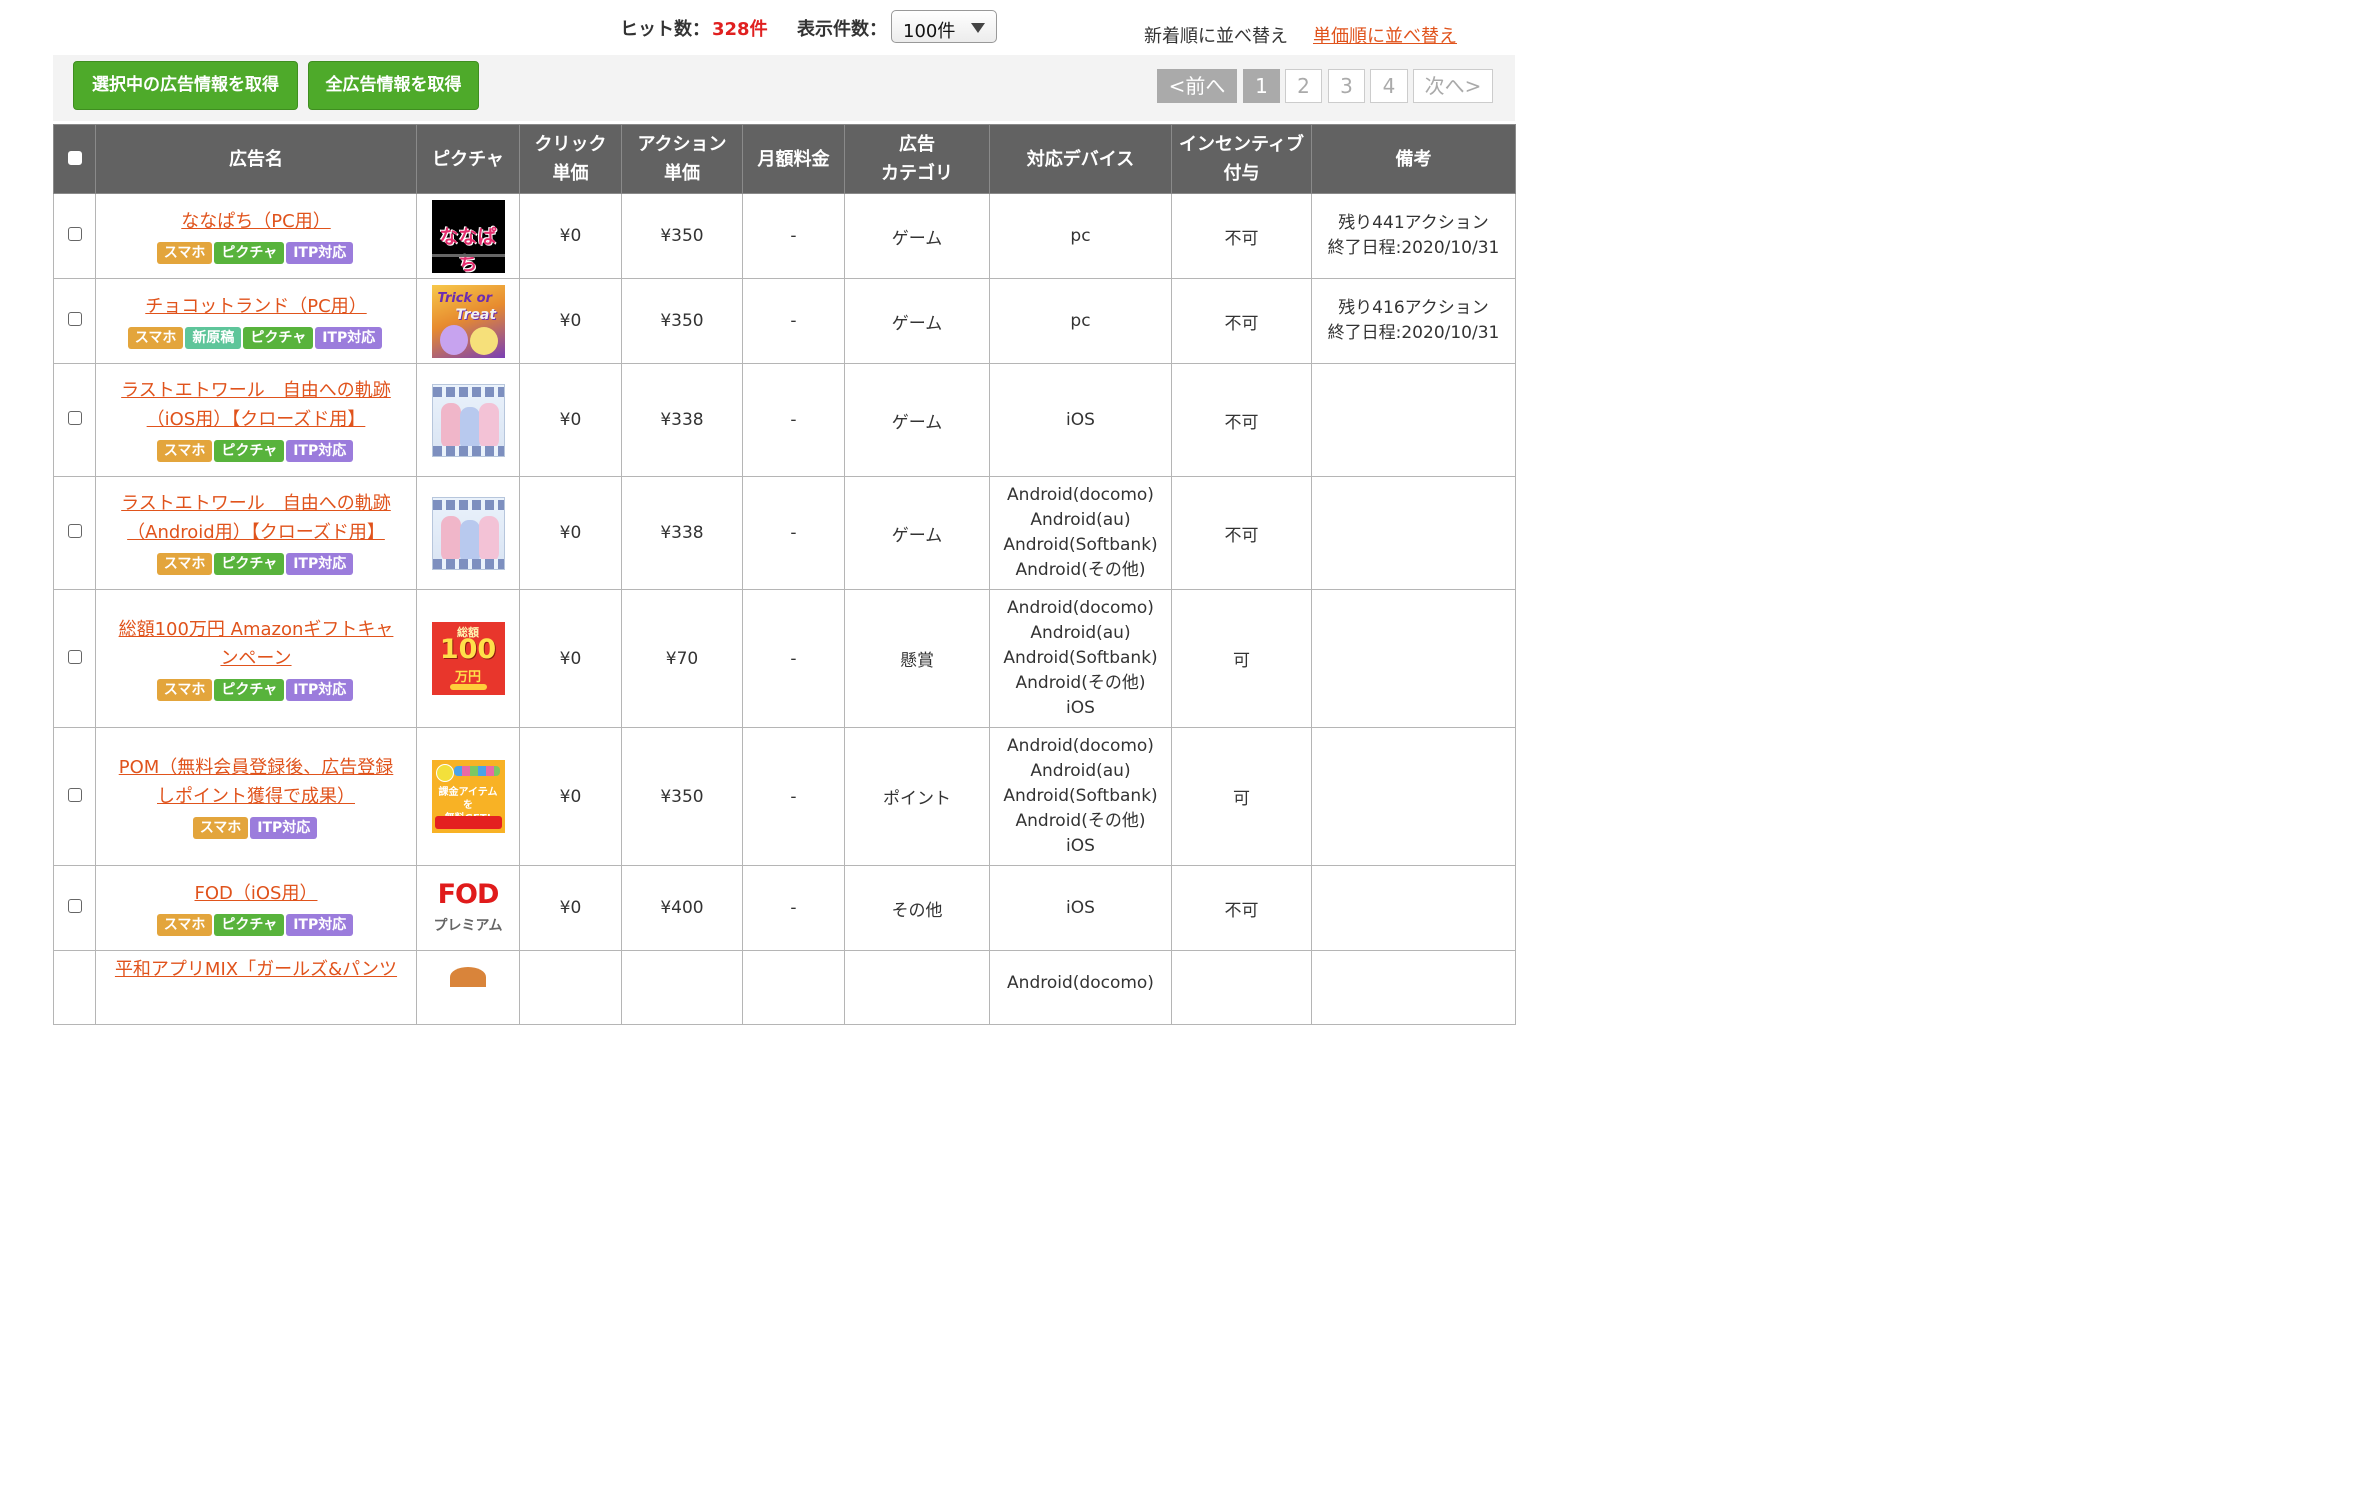 The image size is (2360, 1490). Describe the element at coordinates (256, 782) in the screenshot. I see `ad-title-link: POM（無料会員登録後、広告登録 しポイント獲得で成果）` at that location.